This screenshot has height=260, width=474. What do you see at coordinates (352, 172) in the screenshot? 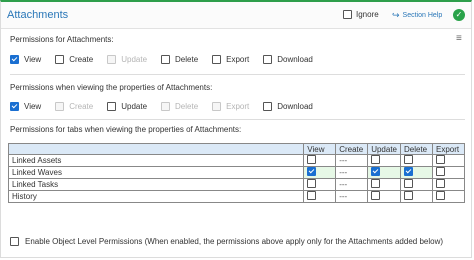
I see `cell-linked-waves-create: ---` at bounding box center [352, 172].